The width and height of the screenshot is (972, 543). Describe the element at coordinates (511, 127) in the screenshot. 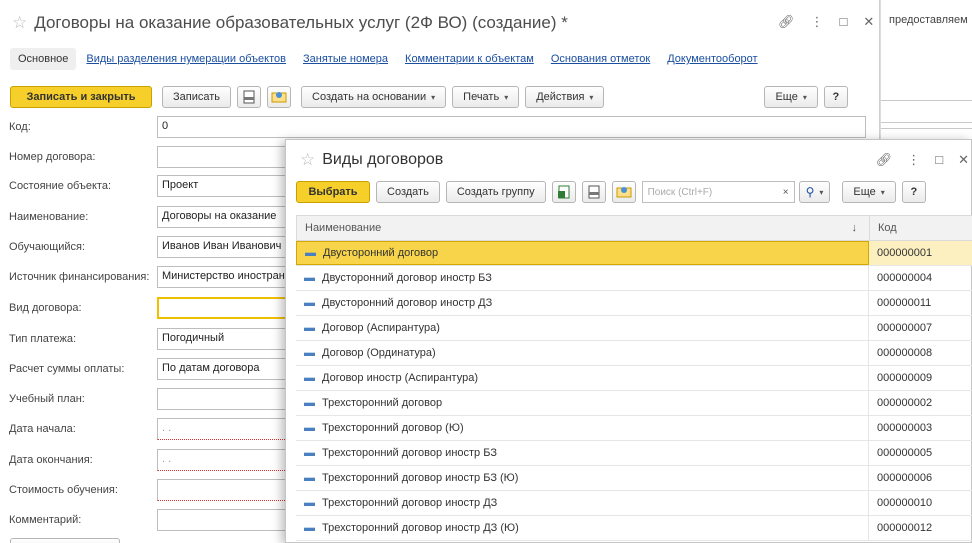

I see `code-input: 0` at that location.